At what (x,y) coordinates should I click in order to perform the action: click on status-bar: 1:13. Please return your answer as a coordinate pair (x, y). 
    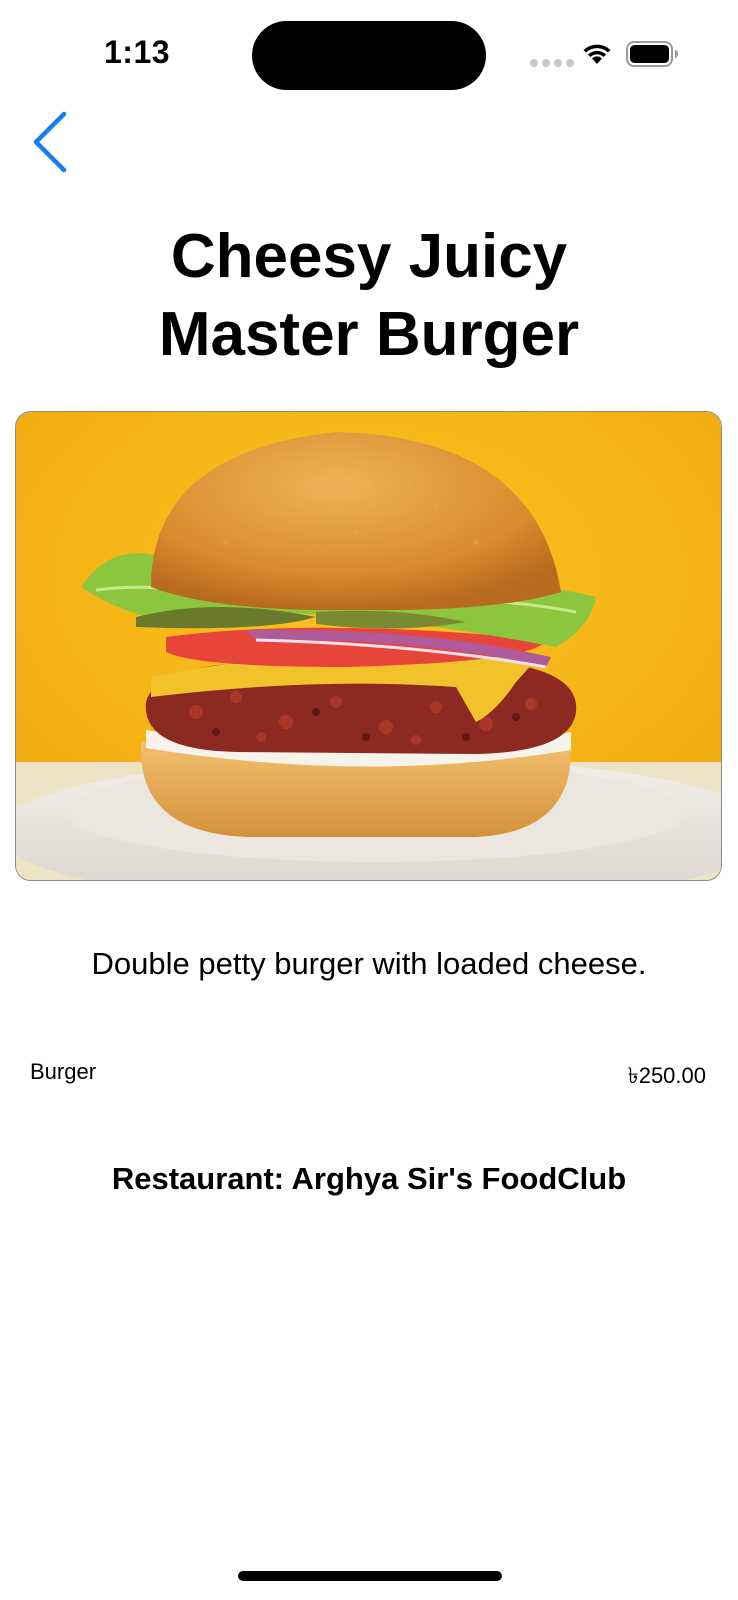
    Looking at the image, I should click on (369, 55).